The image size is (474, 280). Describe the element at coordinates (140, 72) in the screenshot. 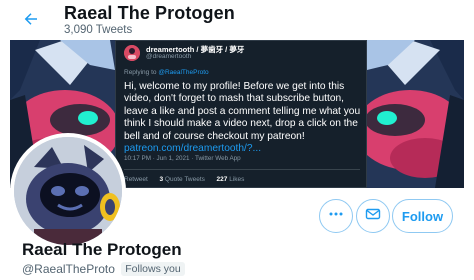

I see `replying-prefix: Replying to` at that location.